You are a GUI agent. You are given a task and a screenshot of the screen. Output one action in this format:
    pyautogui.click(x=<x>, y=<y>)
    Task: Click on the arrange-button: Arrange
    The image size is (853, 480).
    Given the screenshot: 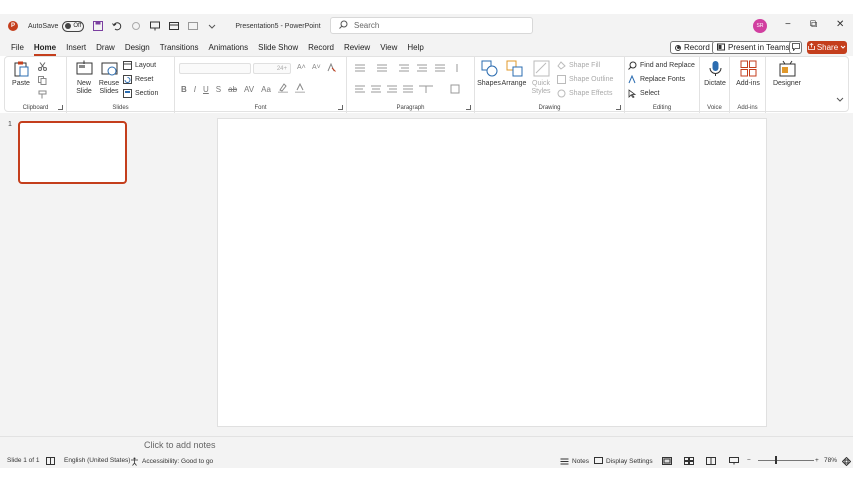 What is the action you would take?
    pyautogui.click(x=514, y=74)
    